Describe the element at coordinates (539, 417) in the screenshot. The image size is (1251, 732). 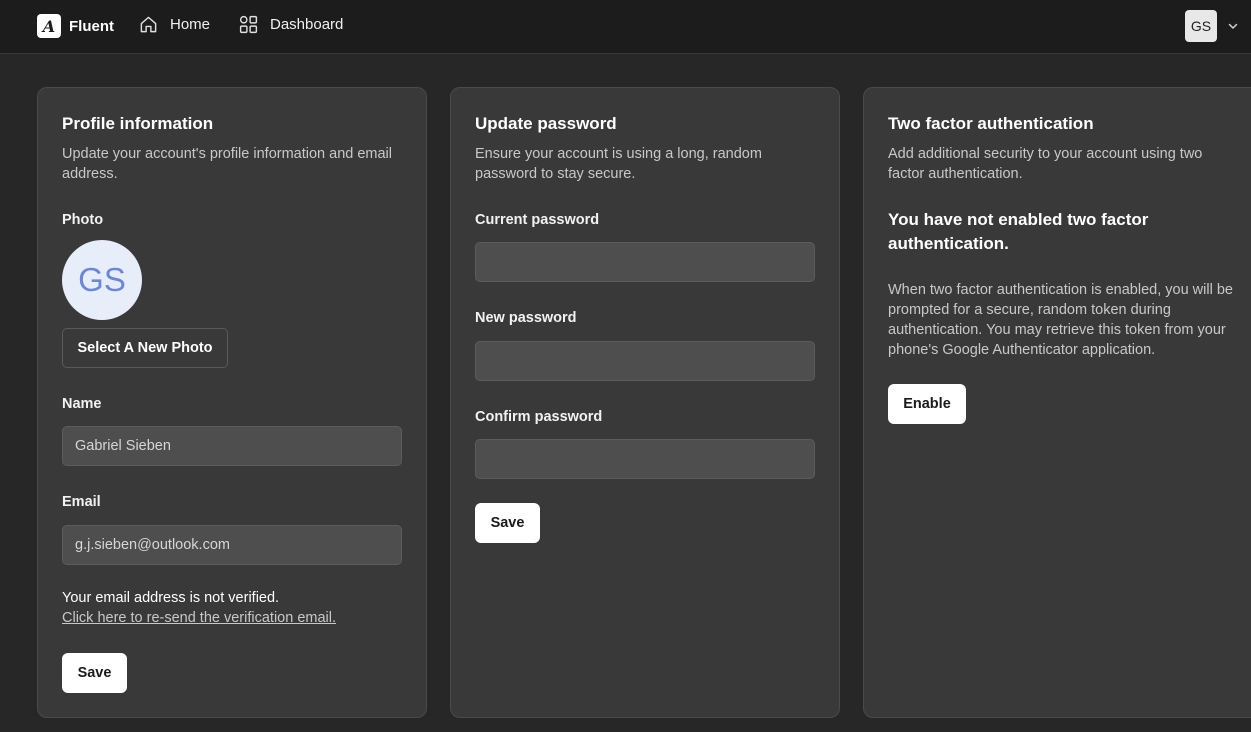
I see `confirm-password-label: Confirm password` at that location.